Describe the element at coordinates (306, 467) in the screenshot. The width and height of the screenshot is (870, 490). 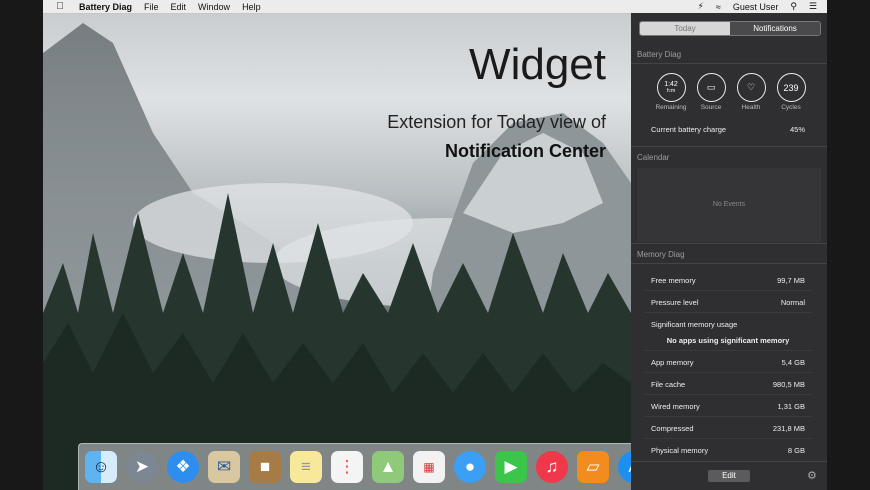
I see `notes-icon: ≡` at that location.